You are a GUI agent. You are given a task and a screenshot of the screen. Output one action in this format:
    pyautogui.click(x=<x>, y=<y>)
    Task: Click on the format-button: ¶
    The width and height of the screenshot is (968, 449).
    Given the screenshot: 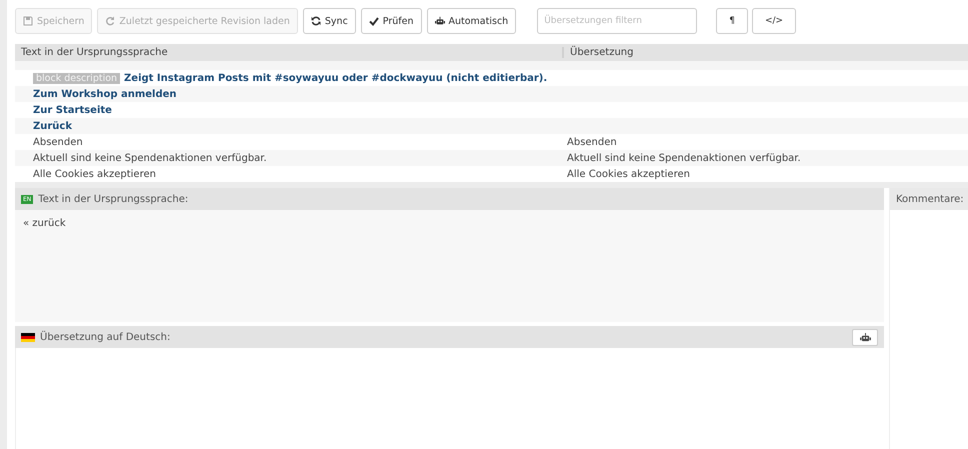 What is the action you would take?
    pyautogui.click(x=732, y=21)
    